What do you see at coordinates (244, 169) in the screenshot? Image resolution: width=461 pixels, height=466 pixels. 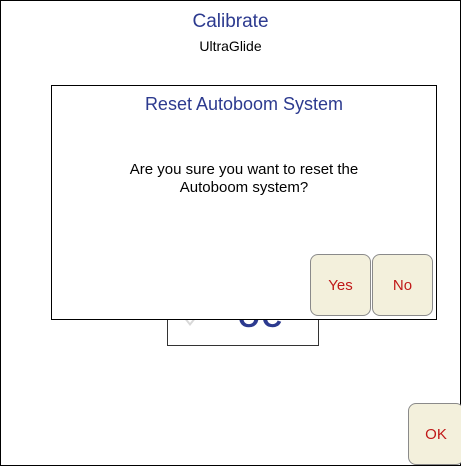 I see `dialog-message-line-1: Are you sure you want to reset the` at bounding box center [244, 169].